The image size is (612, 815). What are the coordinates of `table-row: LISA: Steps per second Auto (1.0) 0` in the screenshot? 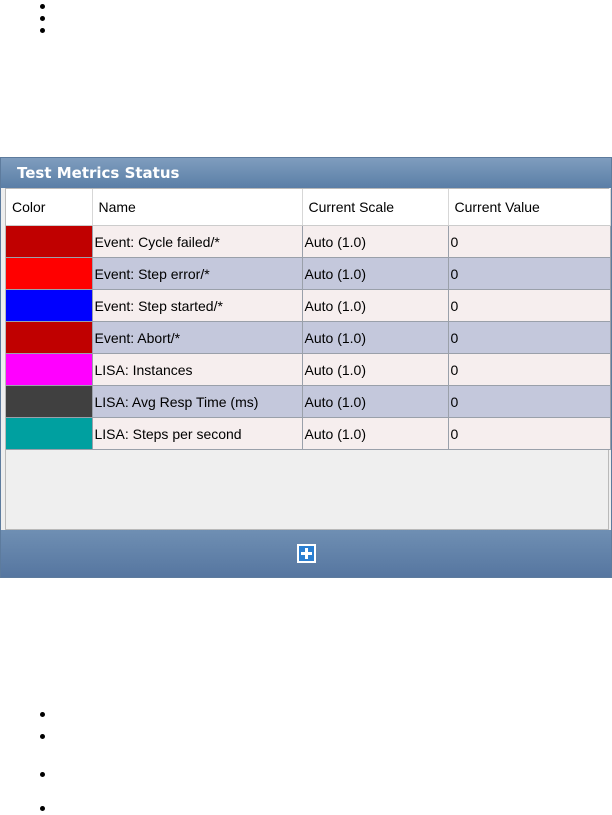 It's located at (308, 433).